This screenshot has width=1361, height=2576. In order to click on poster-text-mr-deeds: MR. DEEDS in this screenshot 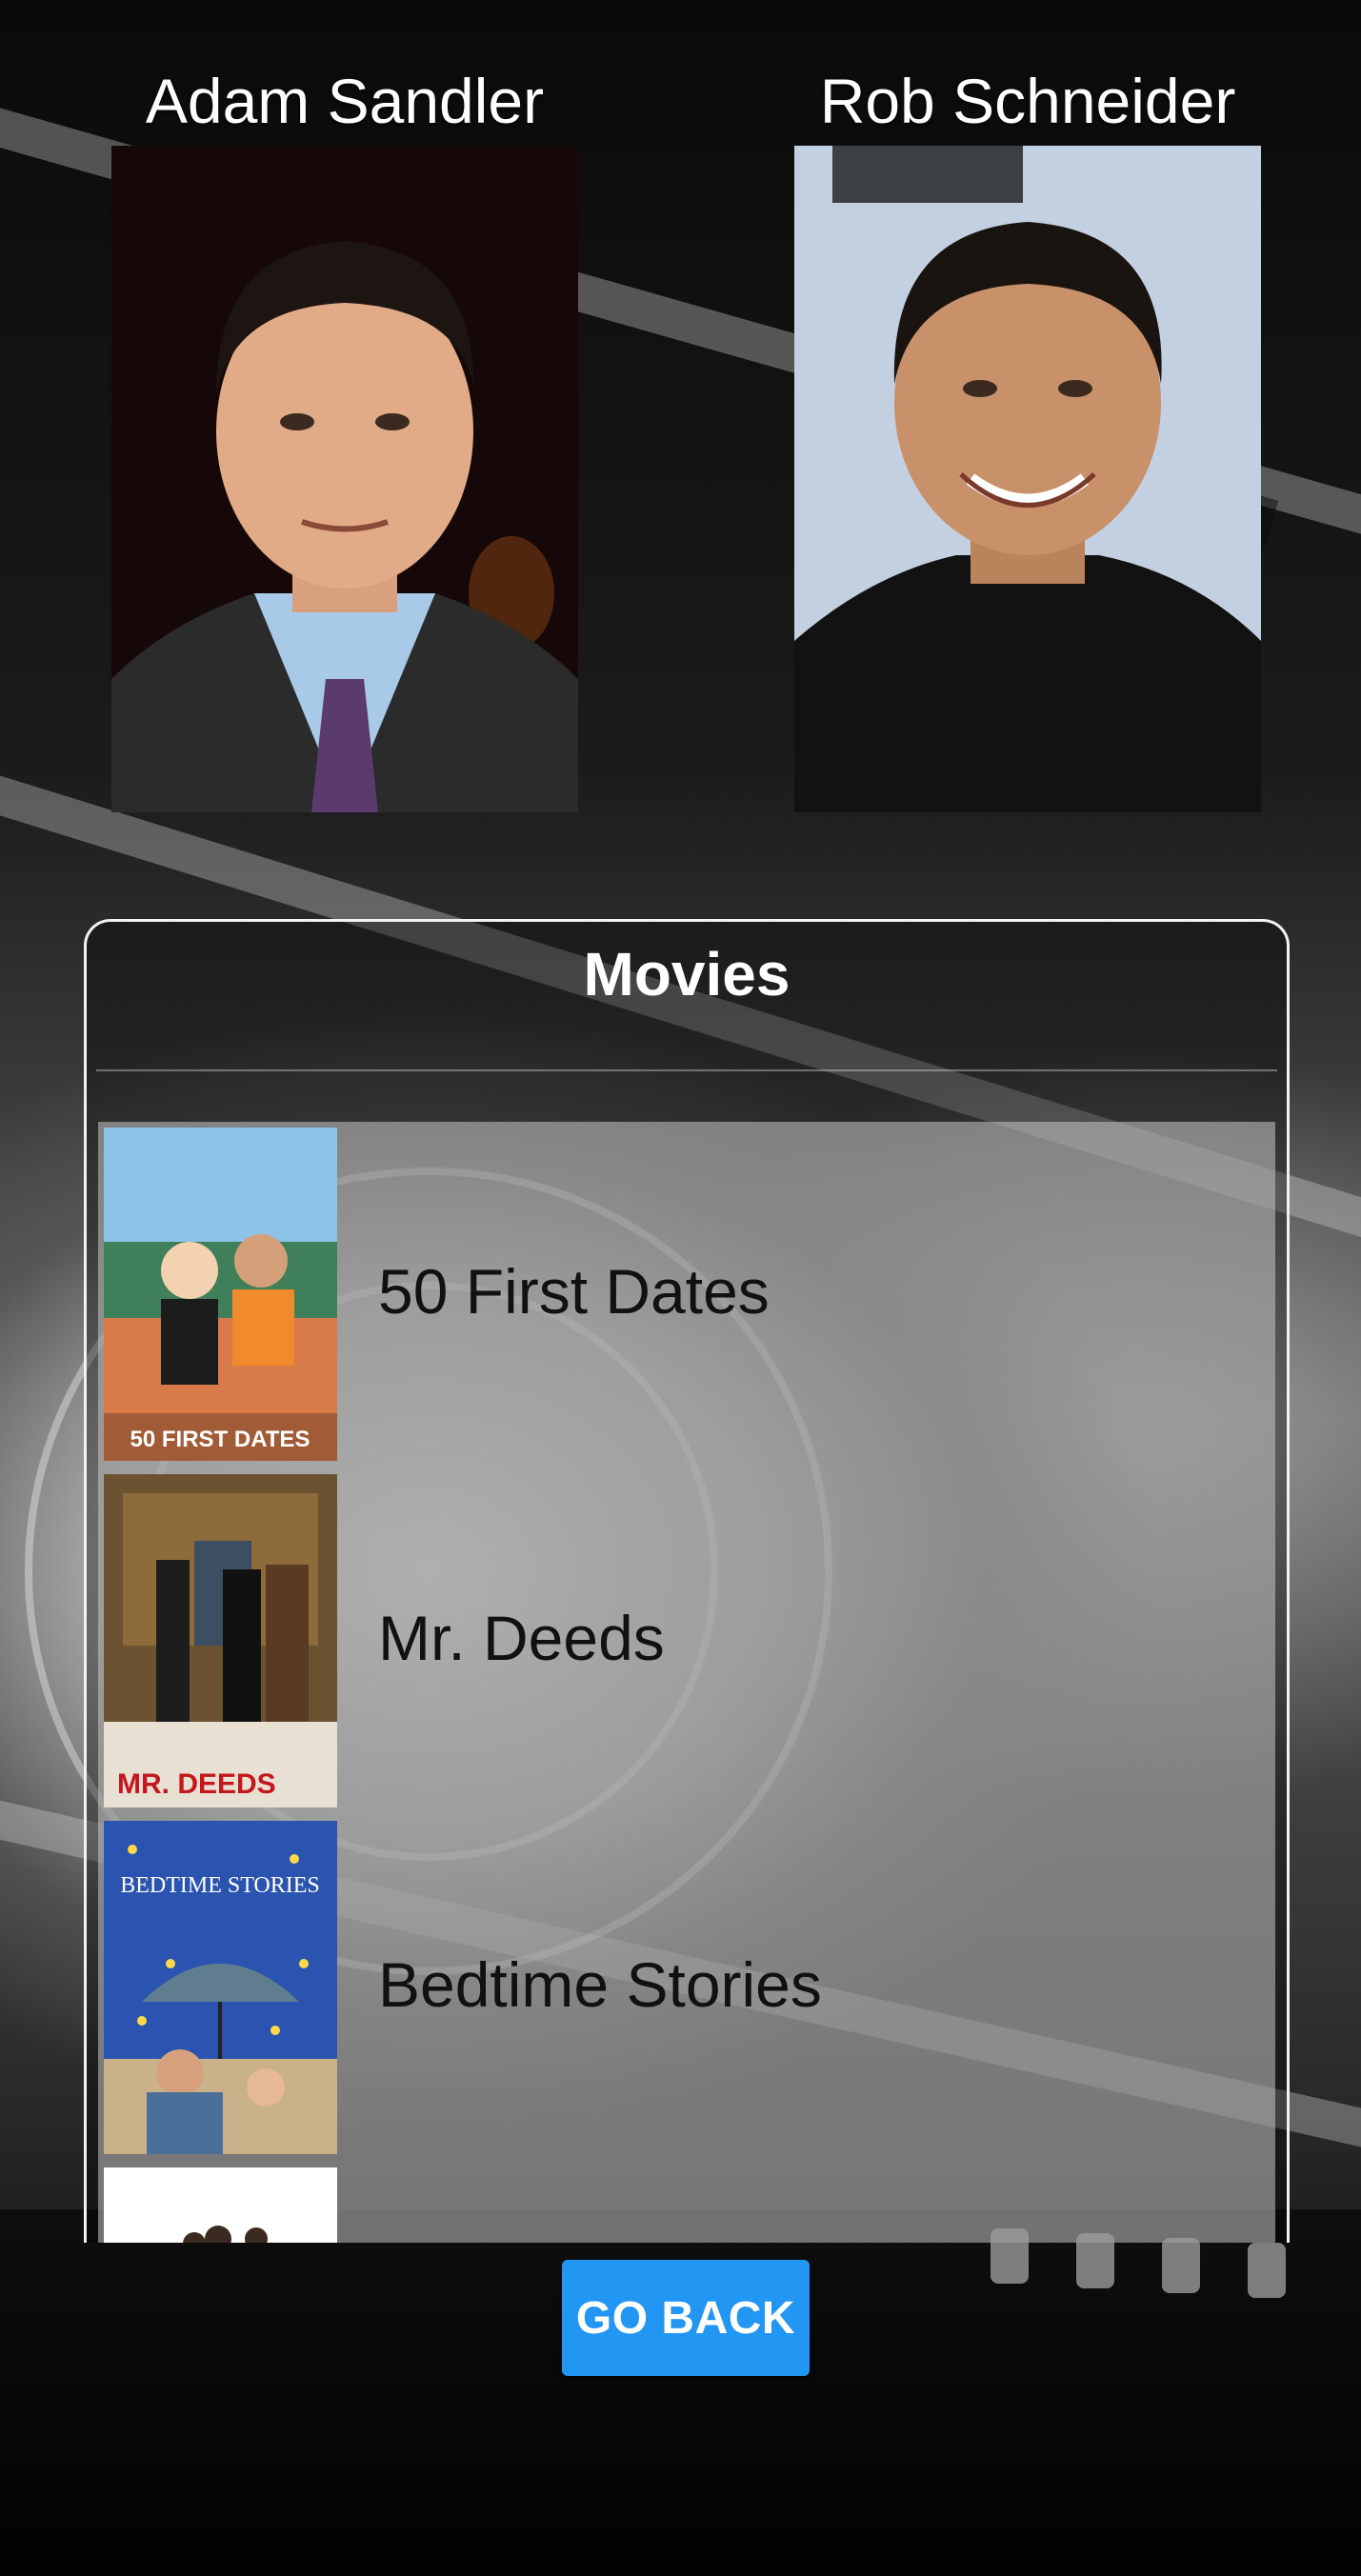, I will do `click(196, 1784)`.